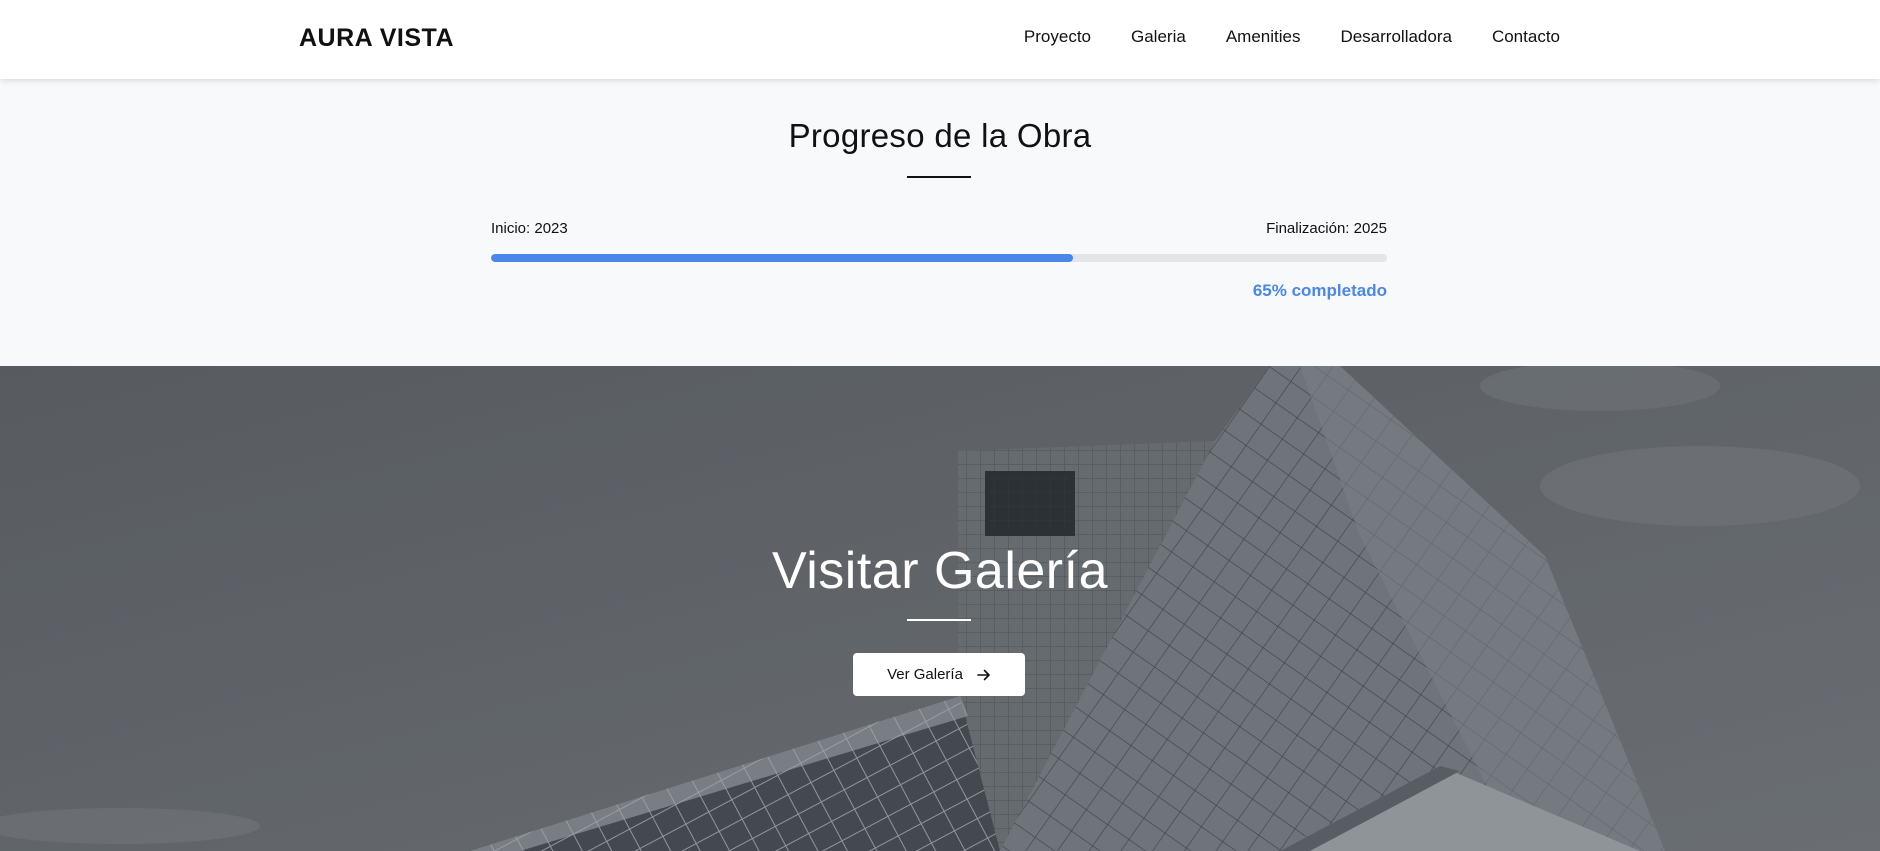 The height and width of the screenshot is (851, 1880). What do you see at coordinates (1319, 290) in the screenshot?
I see `progress-percent-label: 65% completado` at bounding box center [1319, 290].